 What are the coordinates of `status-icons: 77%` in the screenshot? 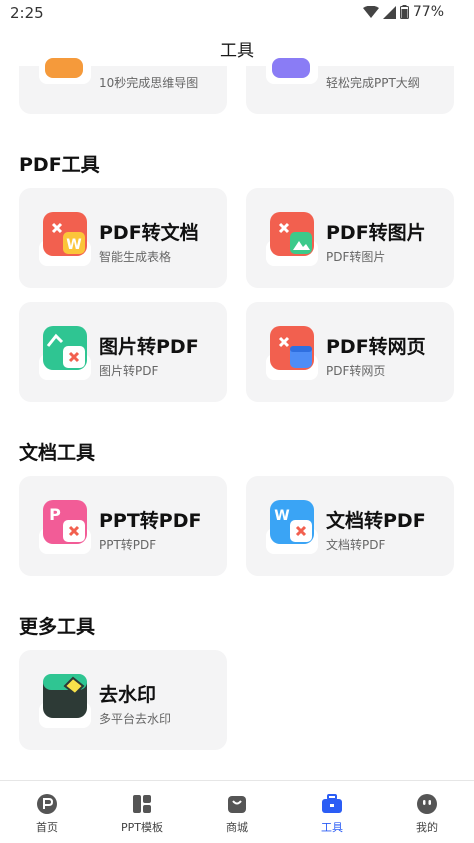 It's located at (403, 12).